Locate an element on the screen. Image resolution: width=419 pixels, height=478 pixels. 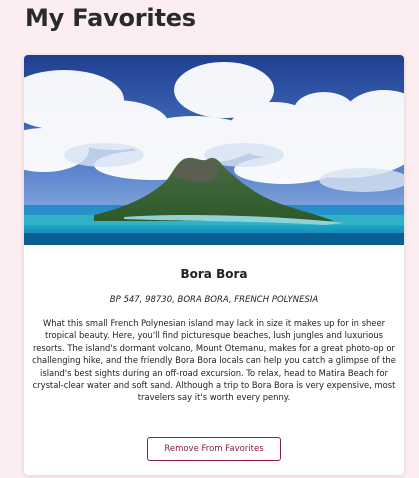
remove-from-favorites-button: Remove From Favorites is located at coordinates (214, 449).